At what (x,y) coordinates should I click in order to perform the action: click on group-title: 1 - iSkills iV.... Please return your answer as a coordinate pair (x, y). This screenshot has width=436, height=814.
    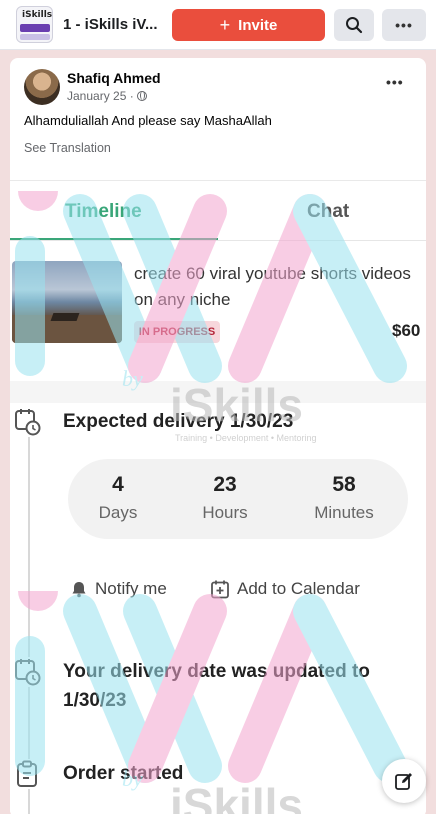
    Looking at the image, I should click on (110, 24).